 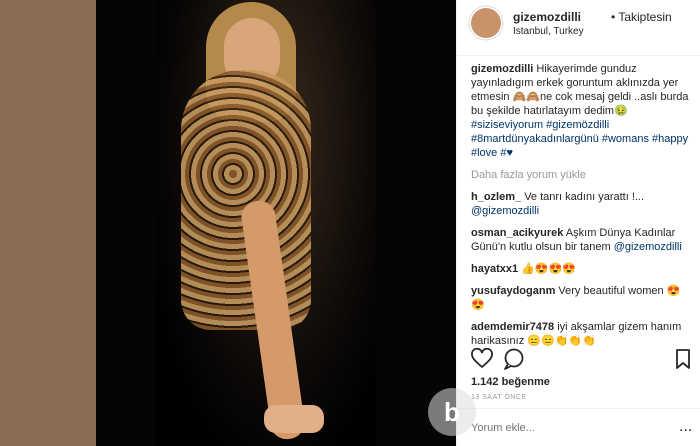 I want to click on post-time: 13 SAAT ÖNCE, so click(x=499, y=397).